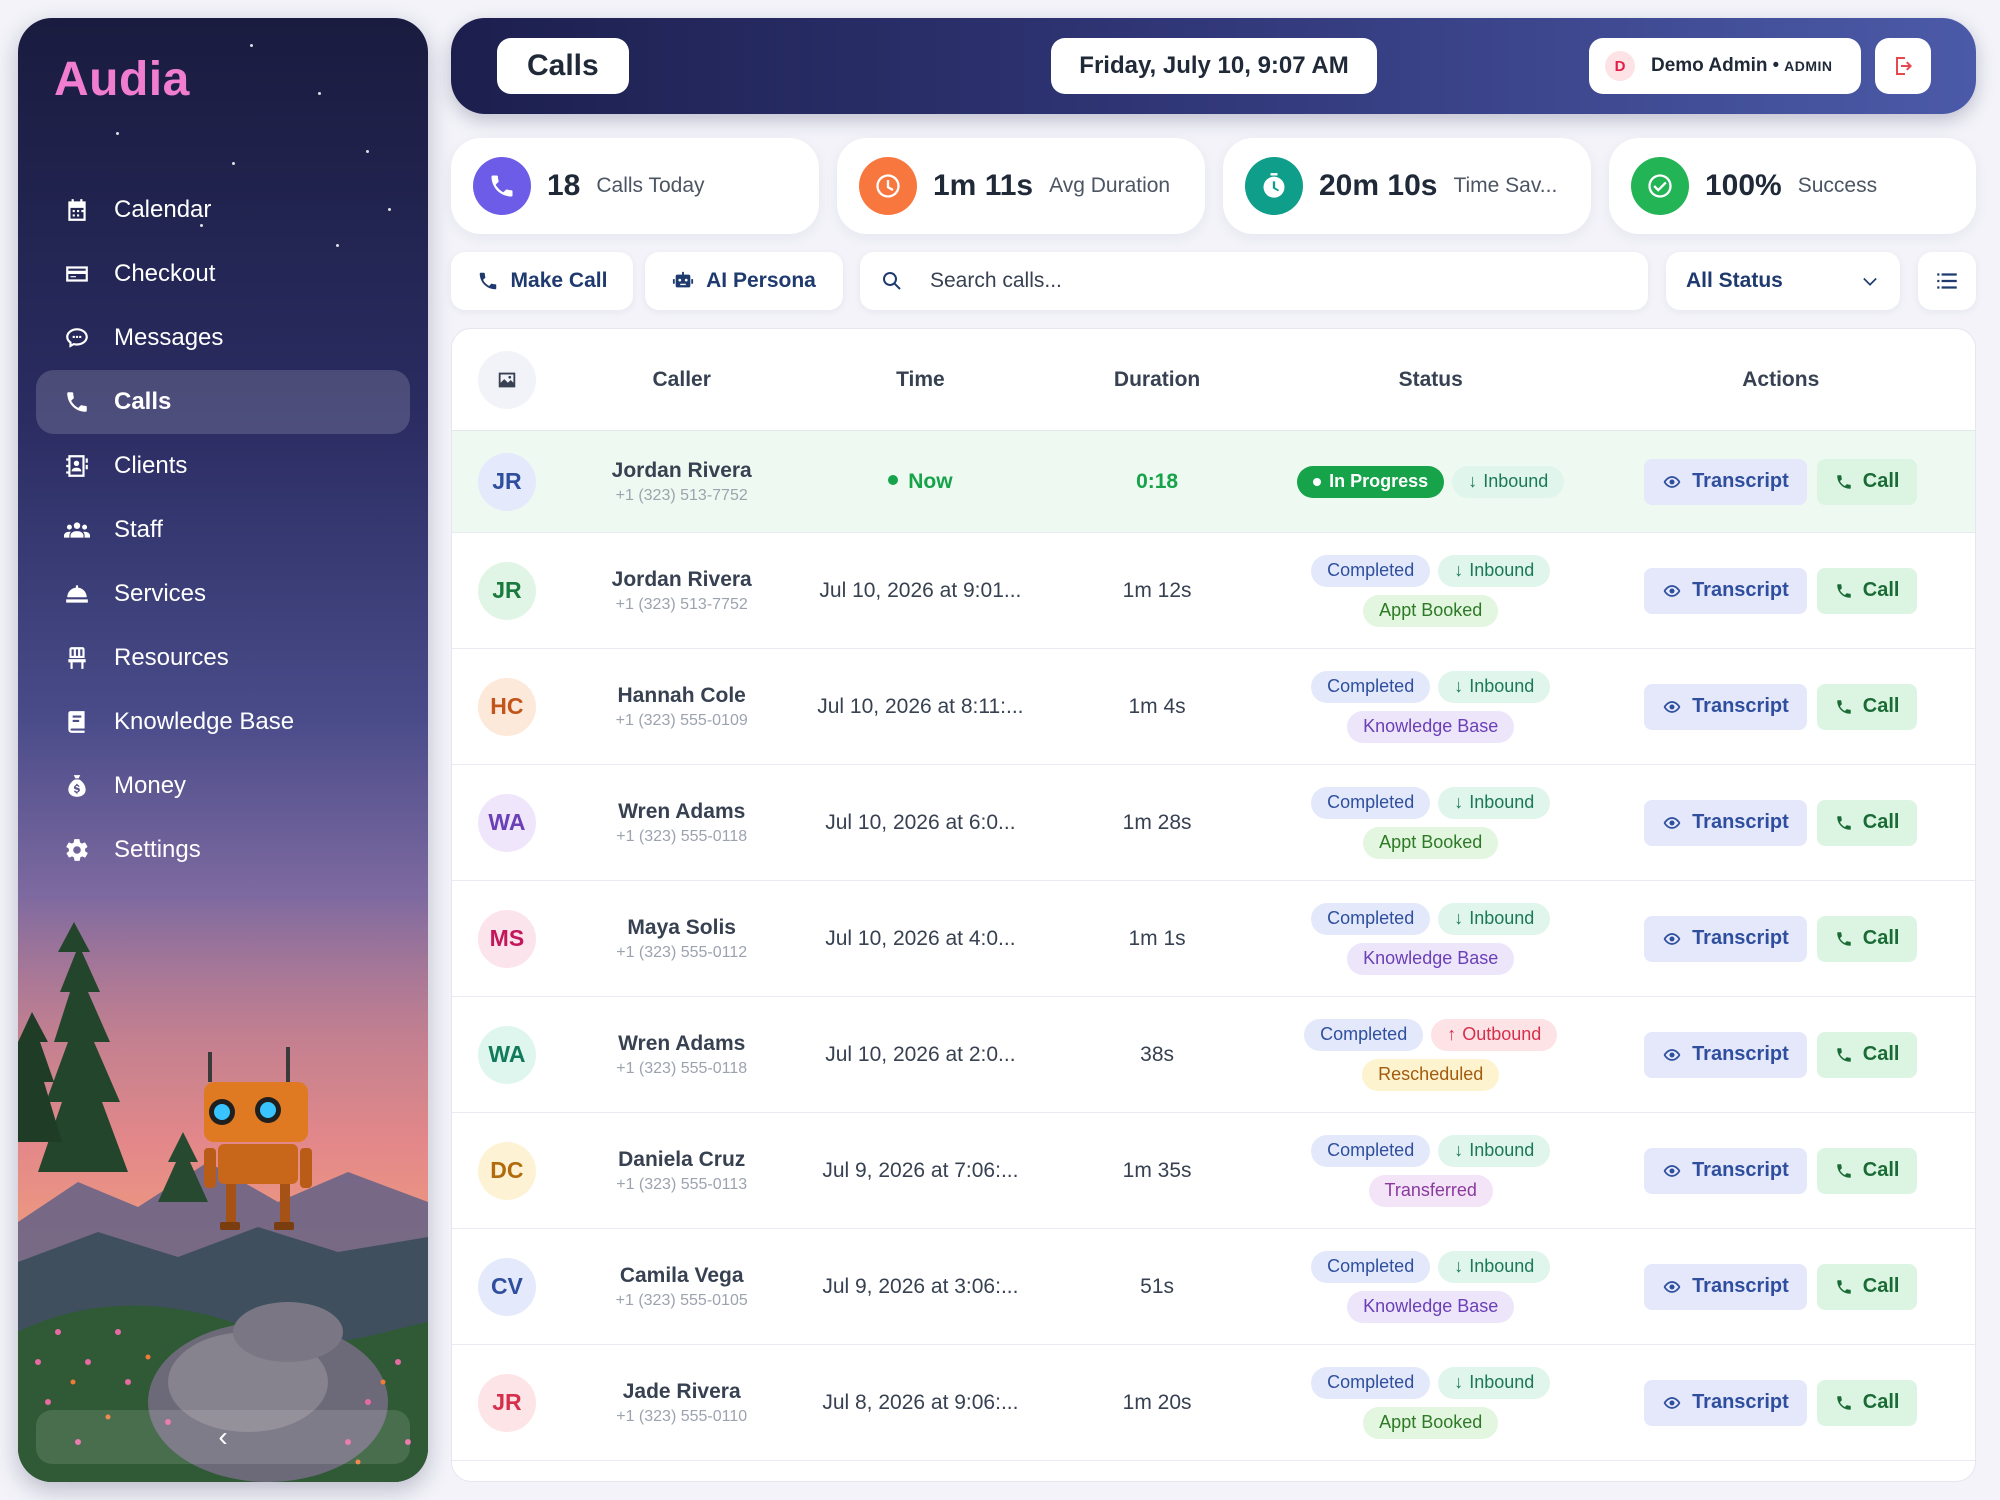 The height and width of the screenshot is (1500, 2000). I want to click on sidebar-item-label: Staff, so click(138, 529).